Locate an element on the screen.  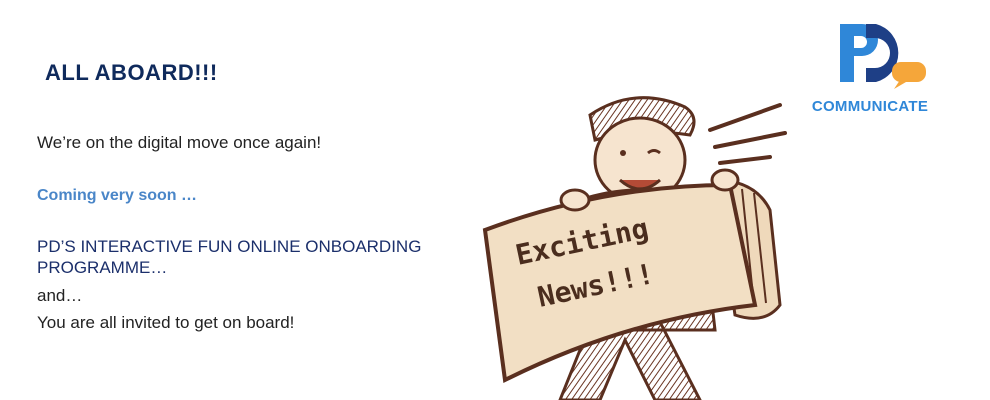
headline: ALL ABOARD!!! is located at coordinates (131, 72).